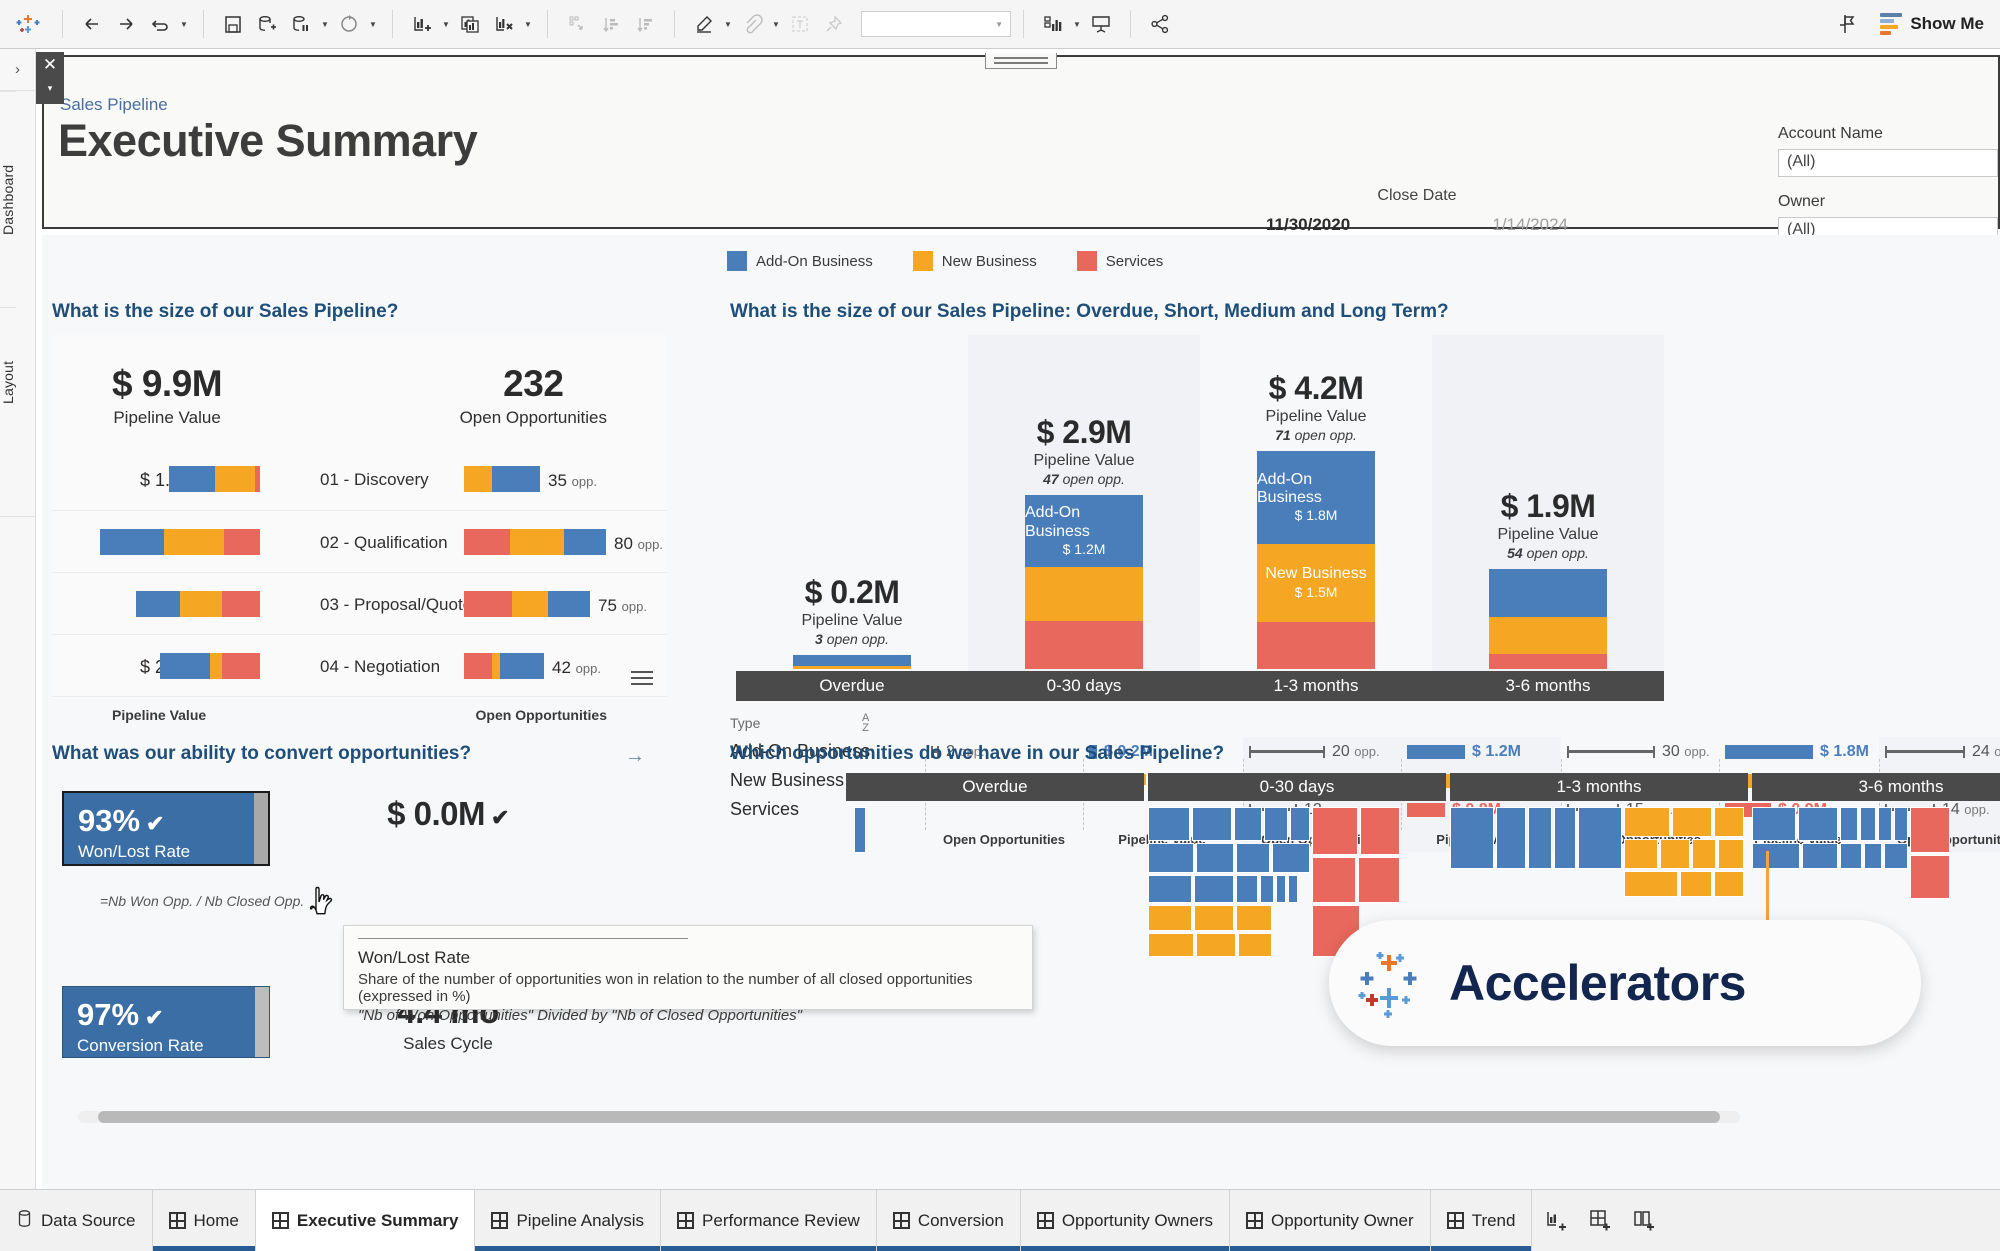 The image size is (2000, 1251). What do you see at coordinates (642, 680) in the screenshot?
I see `hamburger-icon` at bounding box center [642, 680].